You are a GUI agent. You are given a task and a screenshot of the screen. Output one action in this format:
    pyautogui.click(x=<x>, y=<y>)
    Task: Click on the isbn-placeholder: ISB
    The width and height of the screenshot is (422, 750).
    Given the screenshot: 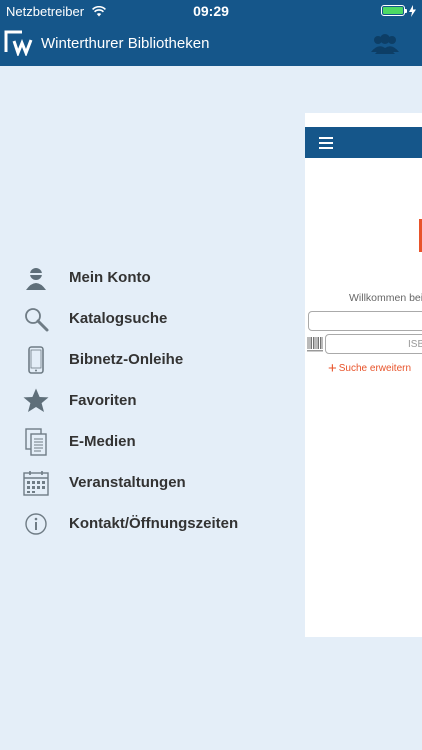 What is the action you would take?
    pyautogui.click(x=415, y=344)
    